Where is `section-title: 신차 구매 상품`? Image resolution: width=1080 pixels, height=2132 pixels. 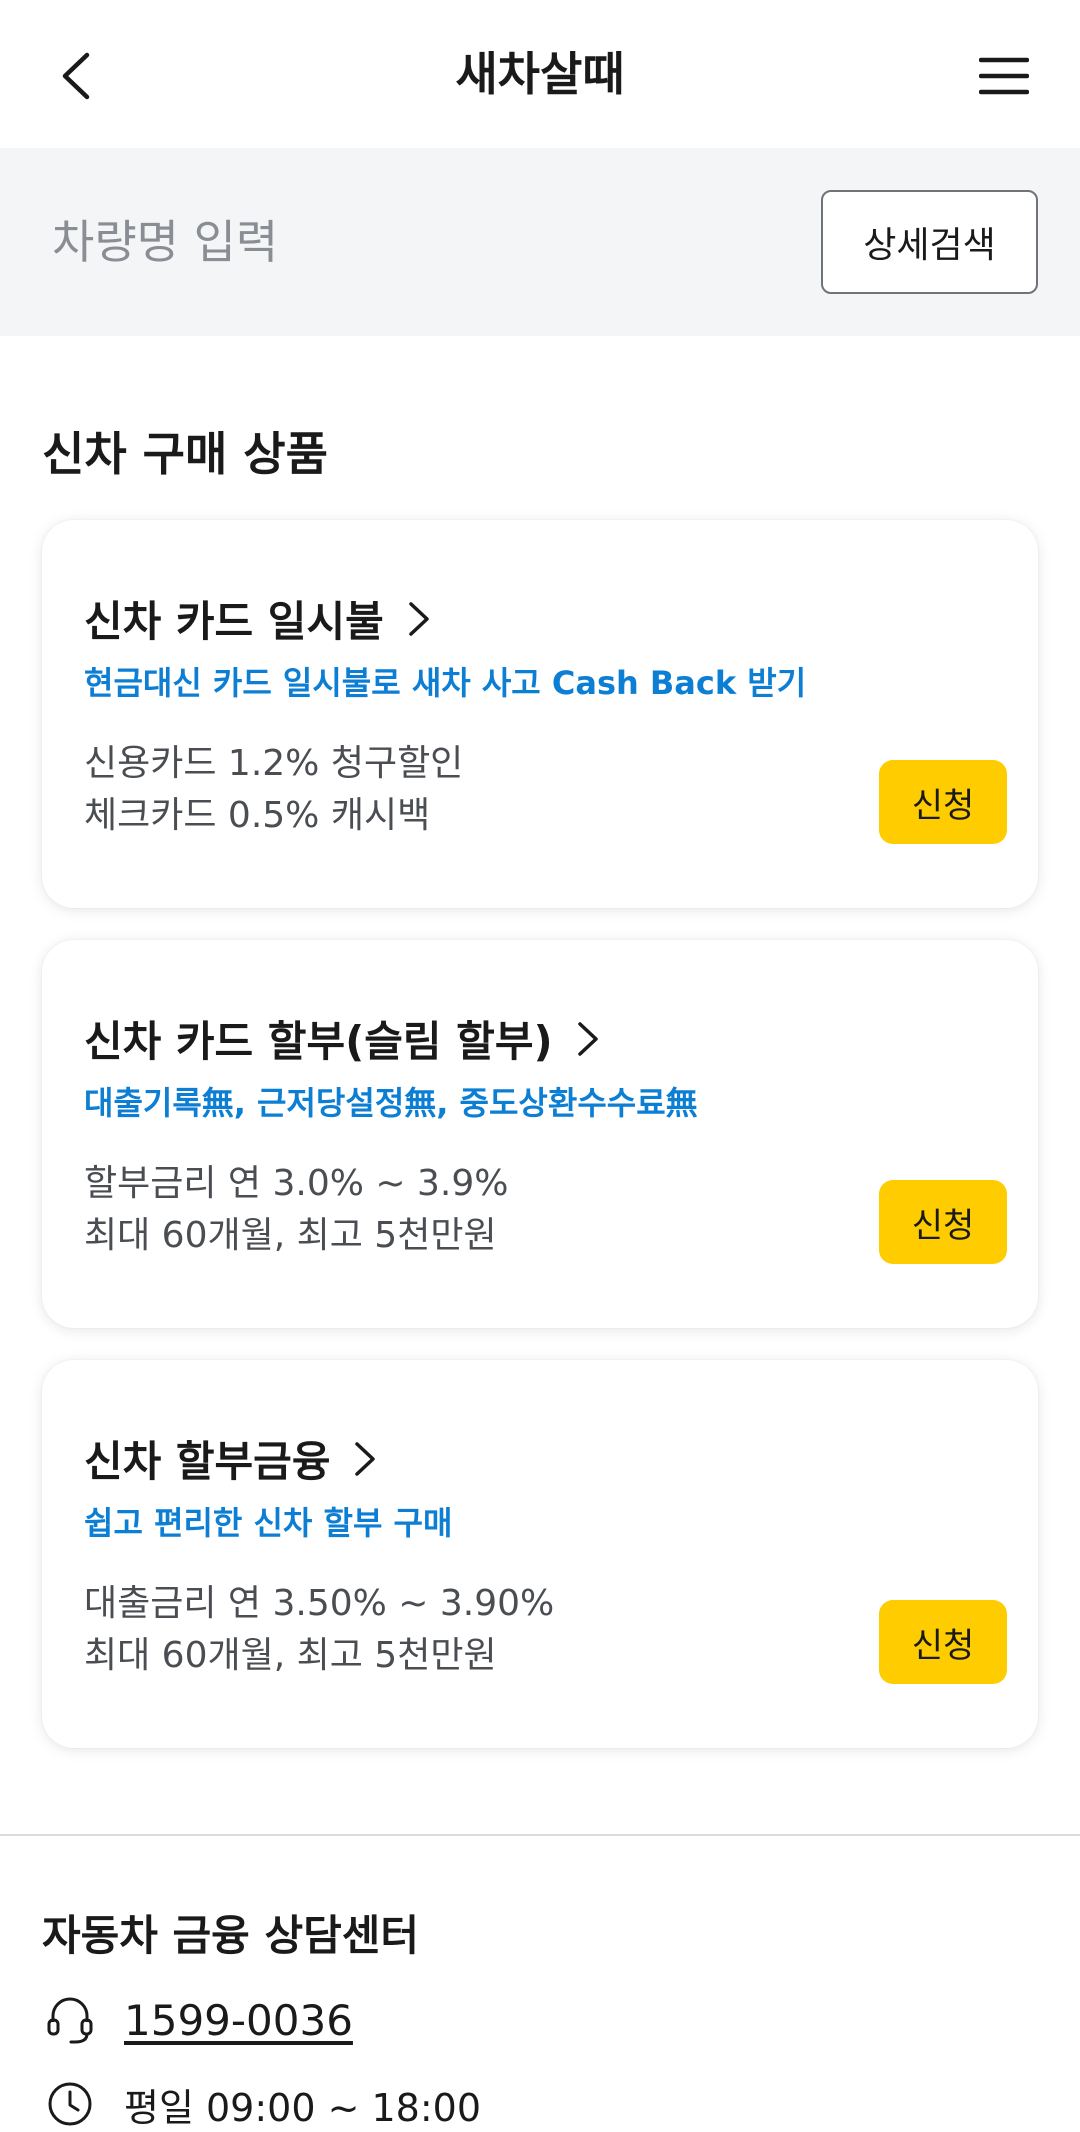 section-title: 신차 구매 상품 is located at coordinates (185, 454).